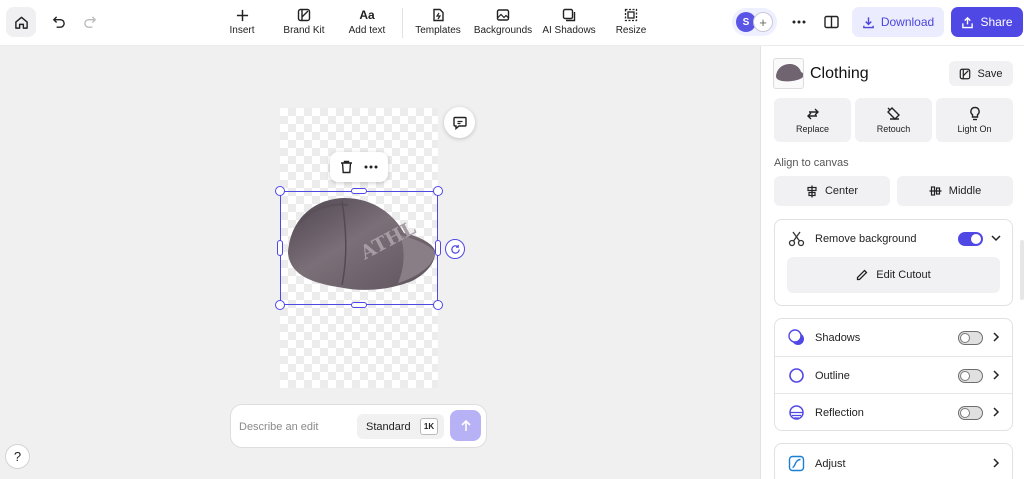  I want to click on reflection-label: Reflection, so click(839, 412).